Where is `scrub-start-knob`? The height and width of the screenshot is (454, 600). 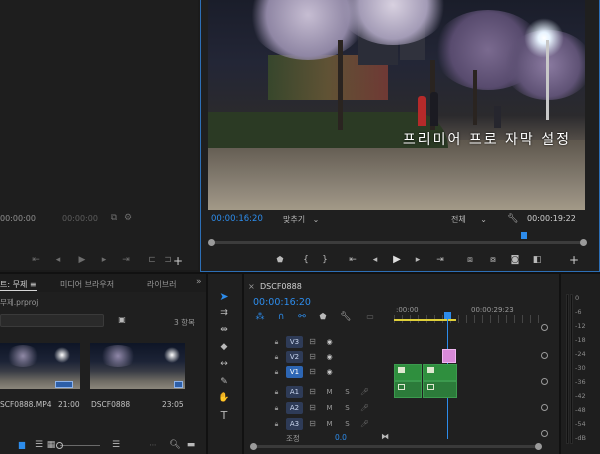
scrub-start-knob is located at coordinates (211, 242).